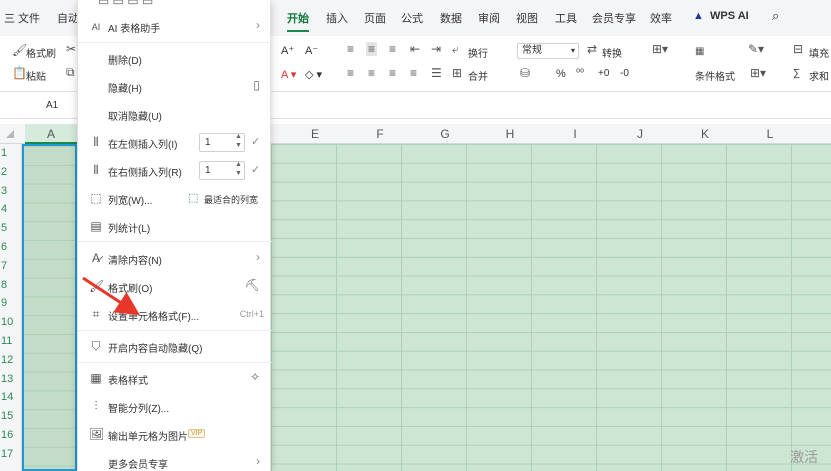 The width and height of the screenshot is (831, 471). What do you see at coordinates (111, 296) in the screenshot?
I see `annotation-arrow` at bounding box center [111, 296].